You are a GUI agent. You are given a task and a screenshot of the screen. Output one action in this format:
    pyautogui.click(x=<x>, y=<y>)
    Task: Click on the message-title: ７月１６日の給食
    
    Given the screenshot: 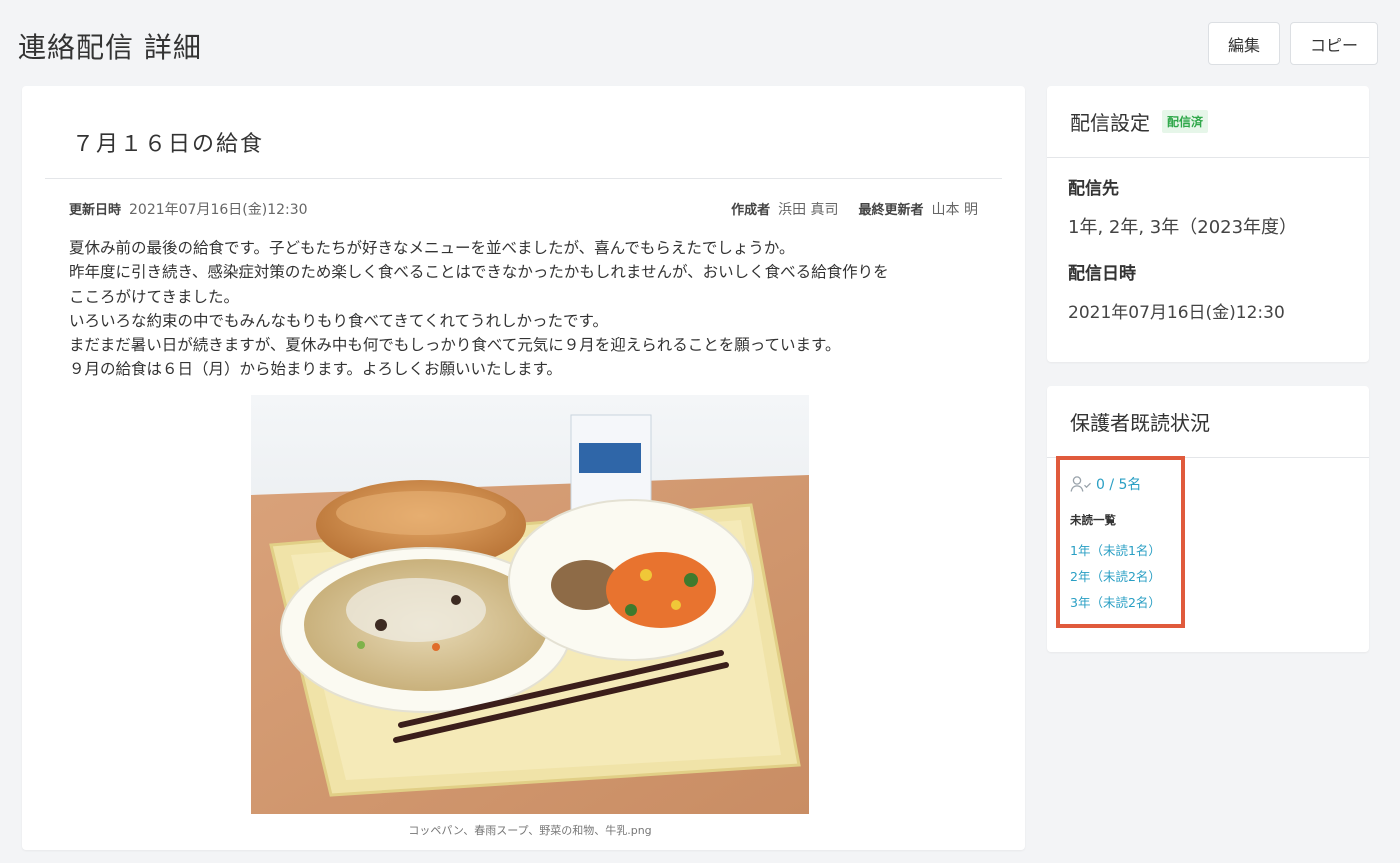 What is the action you would take?
    pyautogui.click(x=168, y=144)
    